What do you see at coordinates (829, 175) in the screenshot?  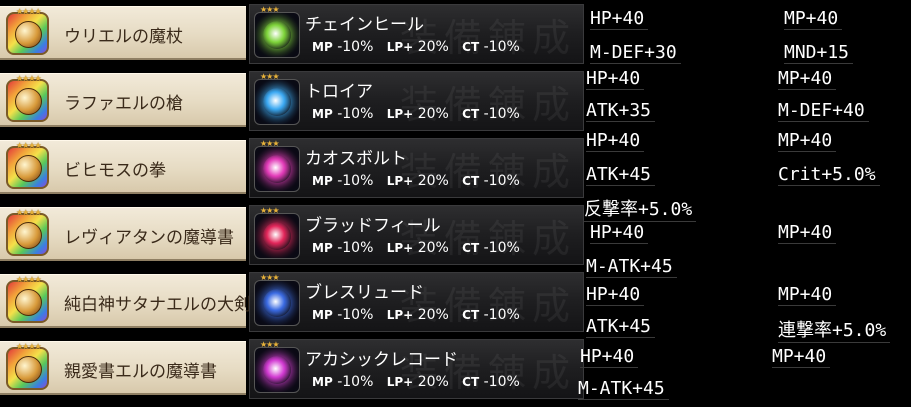 I see `stat-secondary: Crit+5.0%` at bounding box center [829, 175].